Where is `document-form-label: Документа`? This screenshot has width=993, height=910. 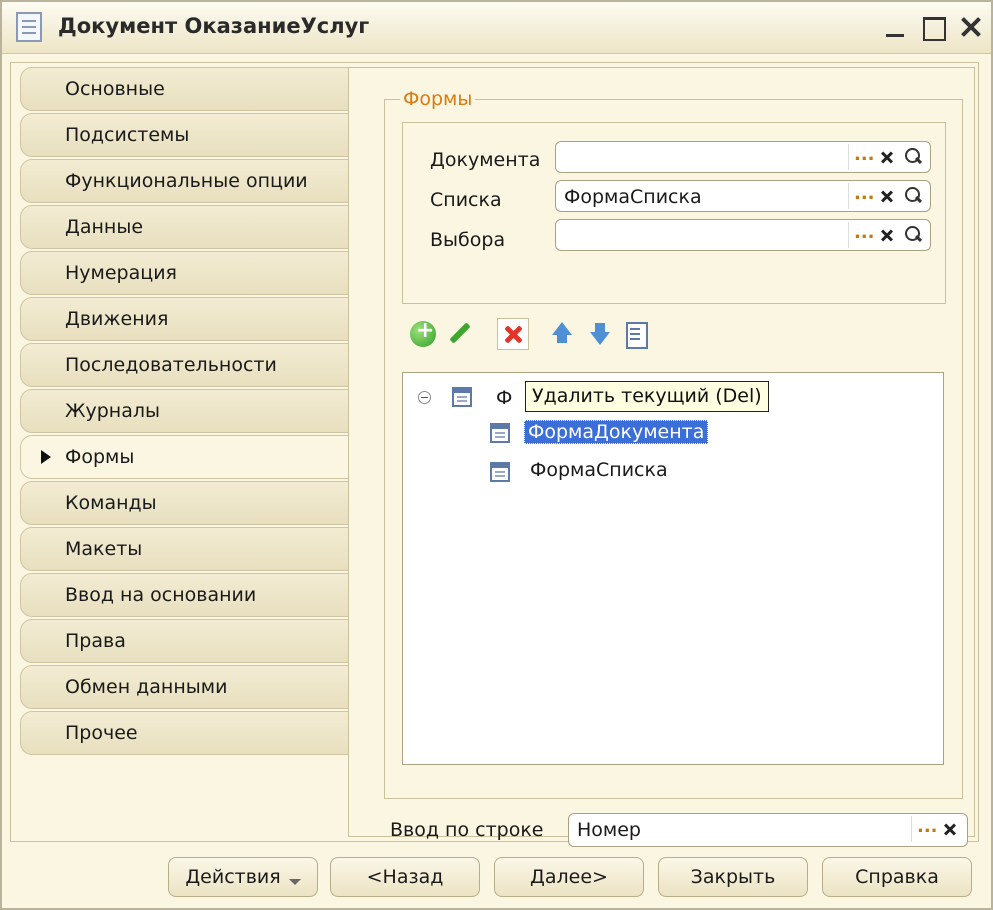
document-form-label: Документа is located at coordinates (485, 160).